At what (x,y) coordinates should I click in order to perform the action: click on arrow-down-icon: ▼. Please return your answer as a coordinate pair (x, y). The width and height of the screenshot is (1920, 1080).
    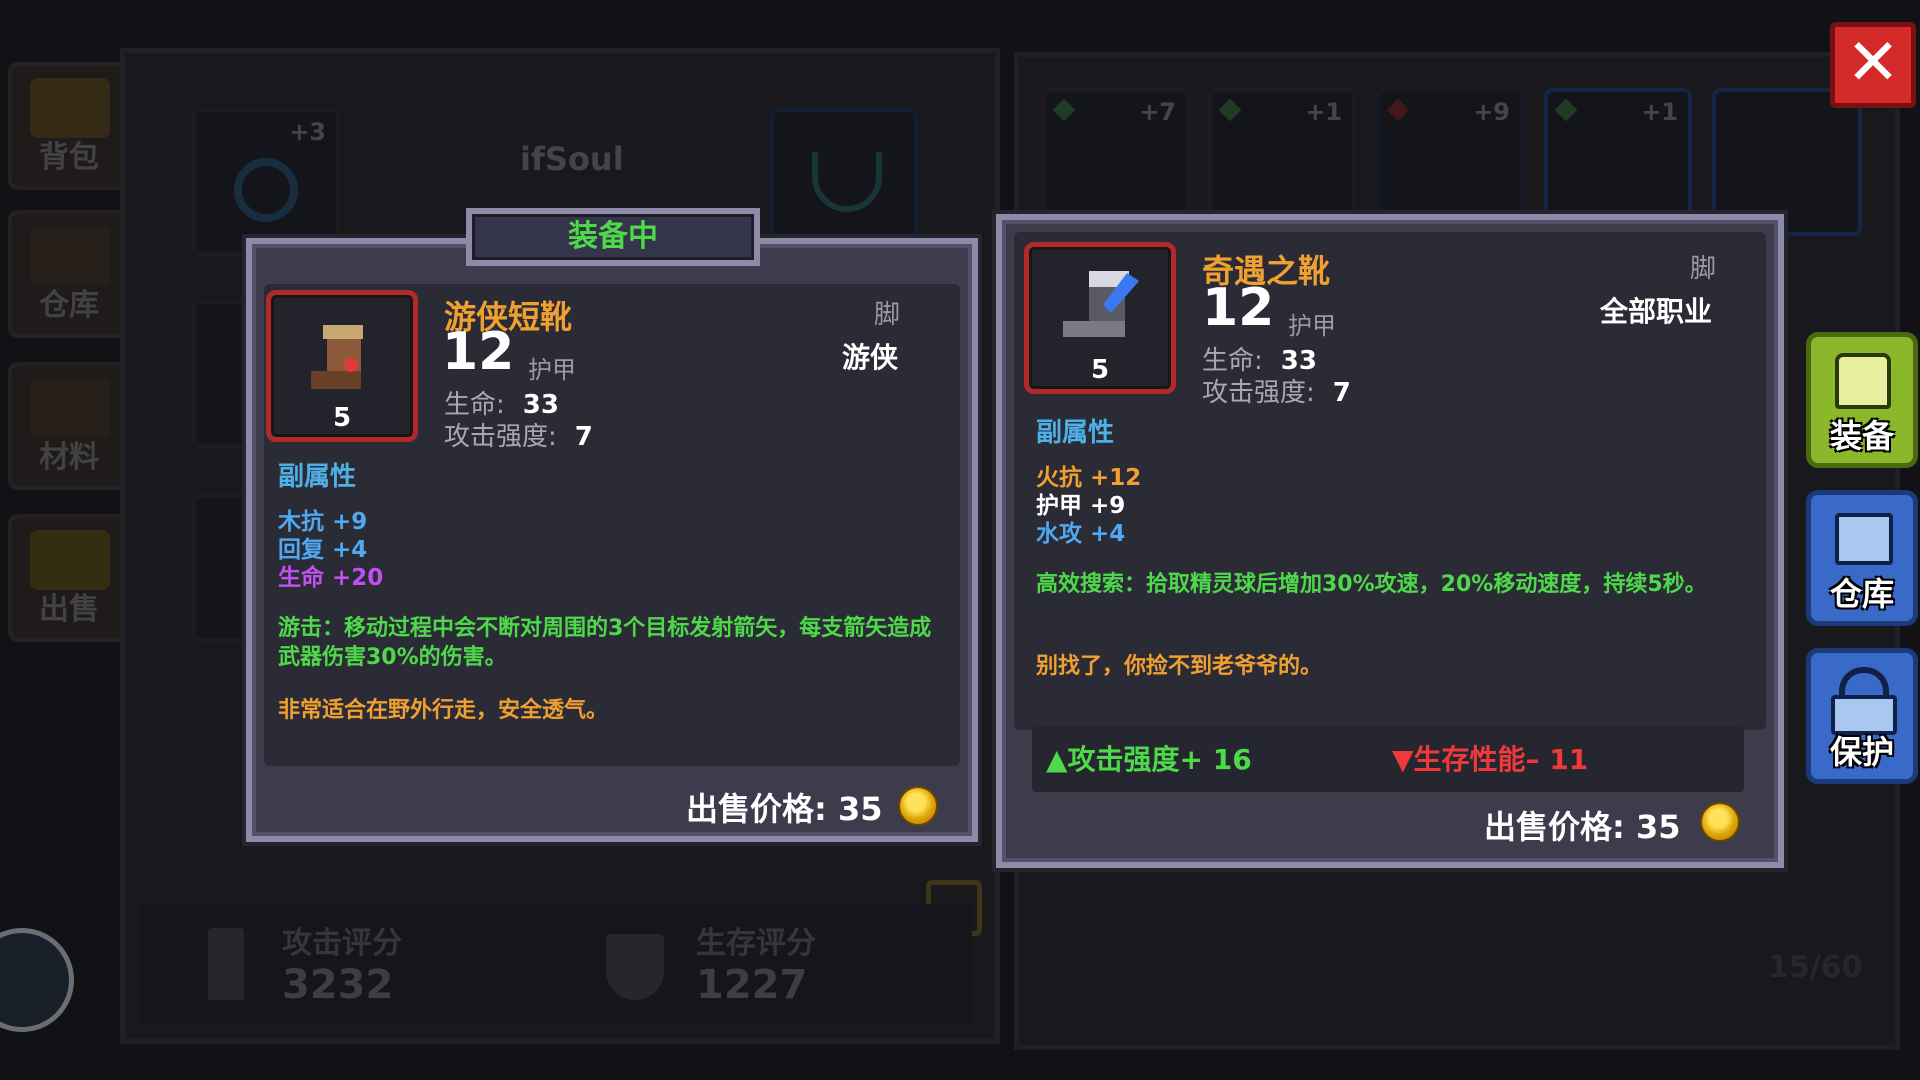
    Looking at the image, I should click on (1403, 759).